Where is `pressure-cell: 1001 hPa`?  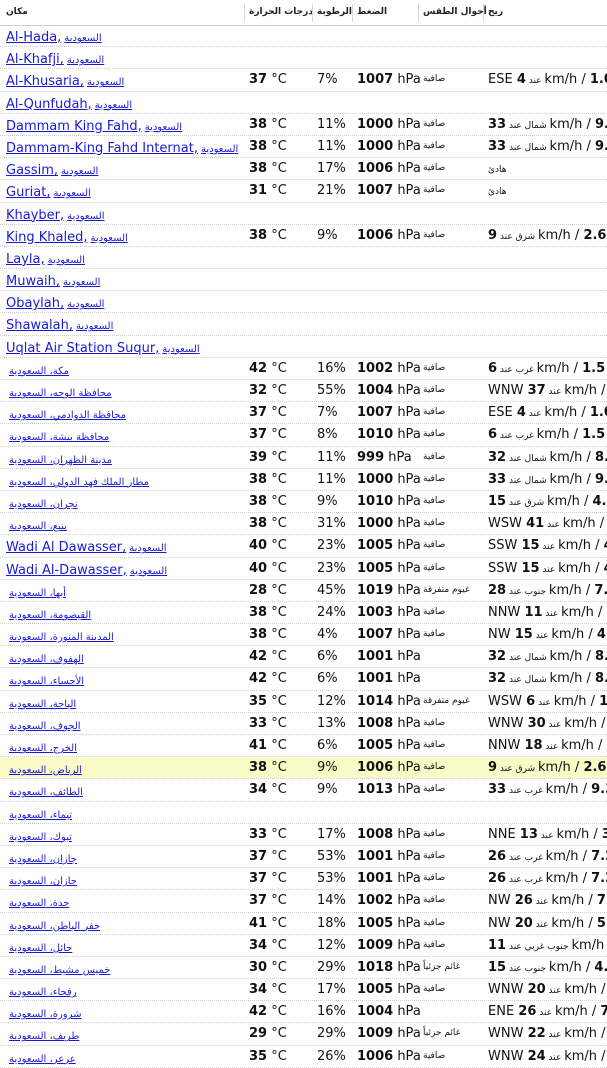 pressure-cell: 1001 hPa is located at coordinates (389, 656).